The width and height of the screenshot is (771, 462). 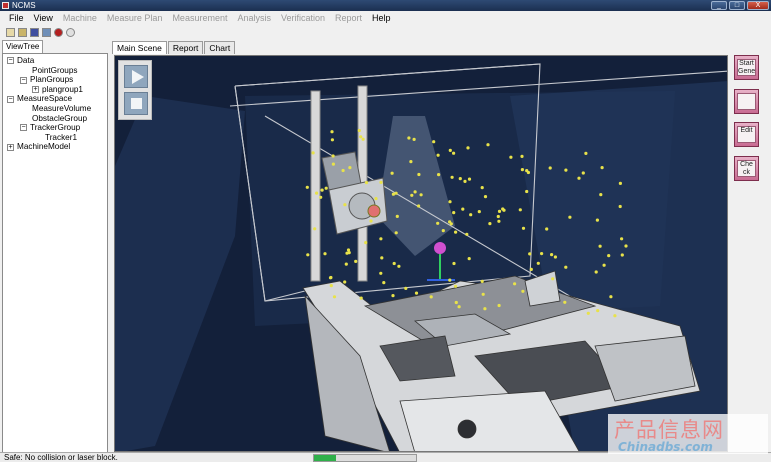 I want to click on tree-item-plangroup1: + plangroup1, so click(x=57, y=90).